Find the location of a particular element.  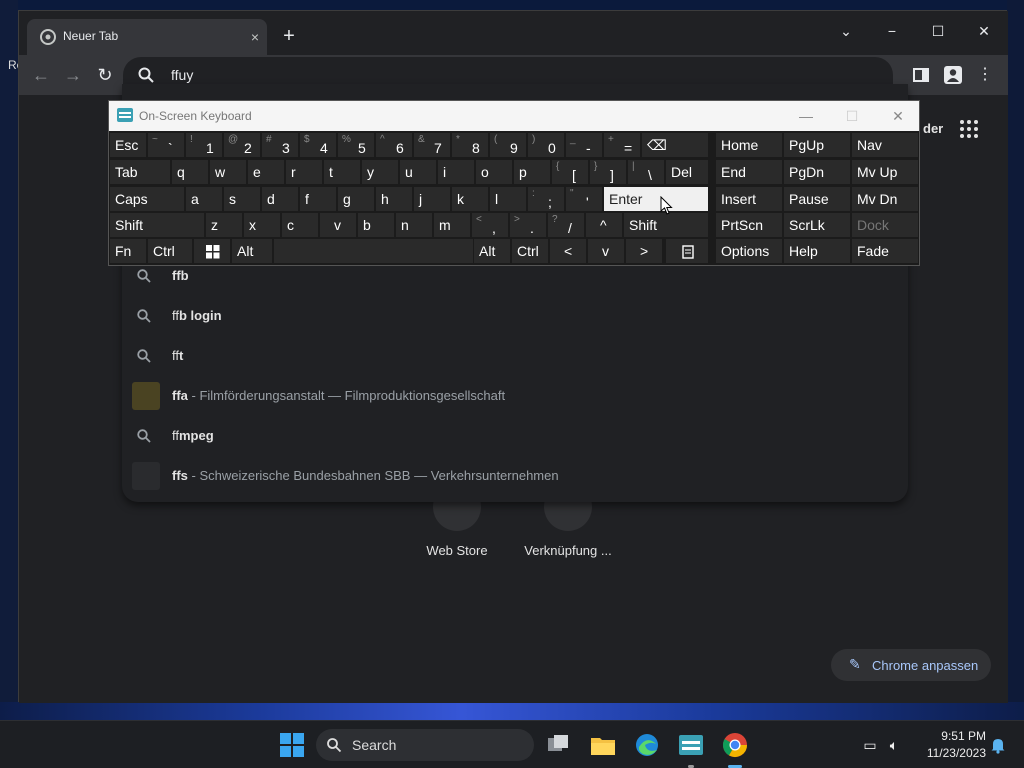

osk-key-k: k is located at coordinates (470, 199).